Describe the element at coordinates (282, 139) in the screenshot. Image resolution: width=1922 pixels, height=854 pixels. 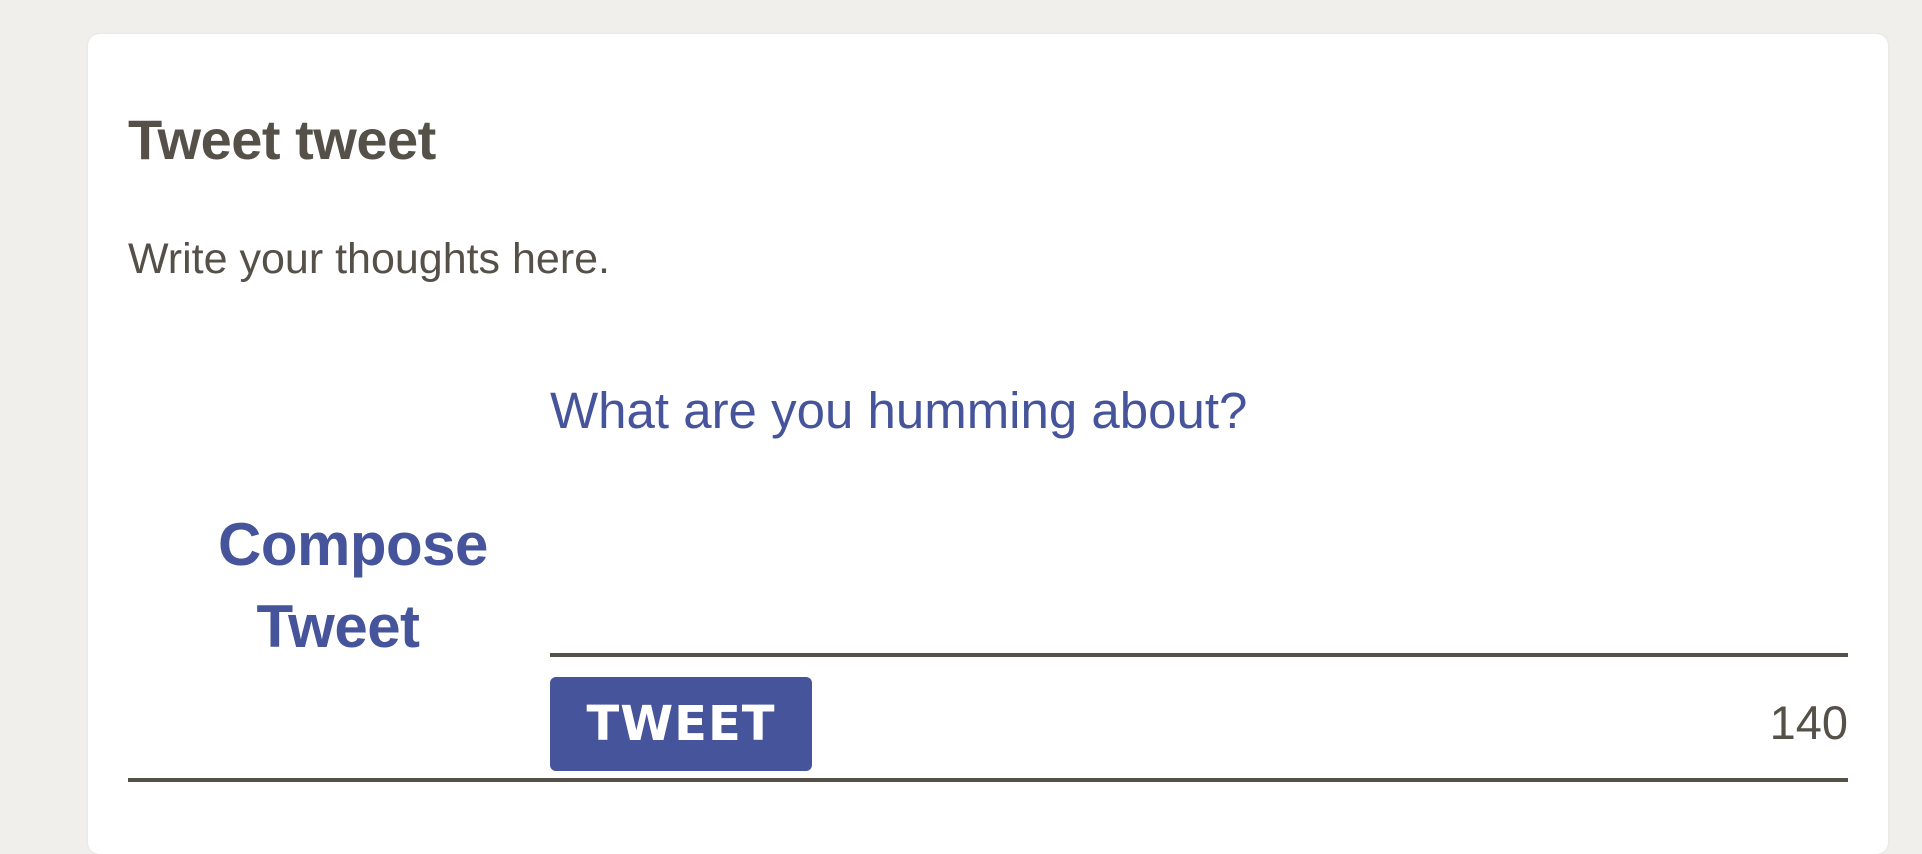
I see `page-title: Tweet tweet` at that location.